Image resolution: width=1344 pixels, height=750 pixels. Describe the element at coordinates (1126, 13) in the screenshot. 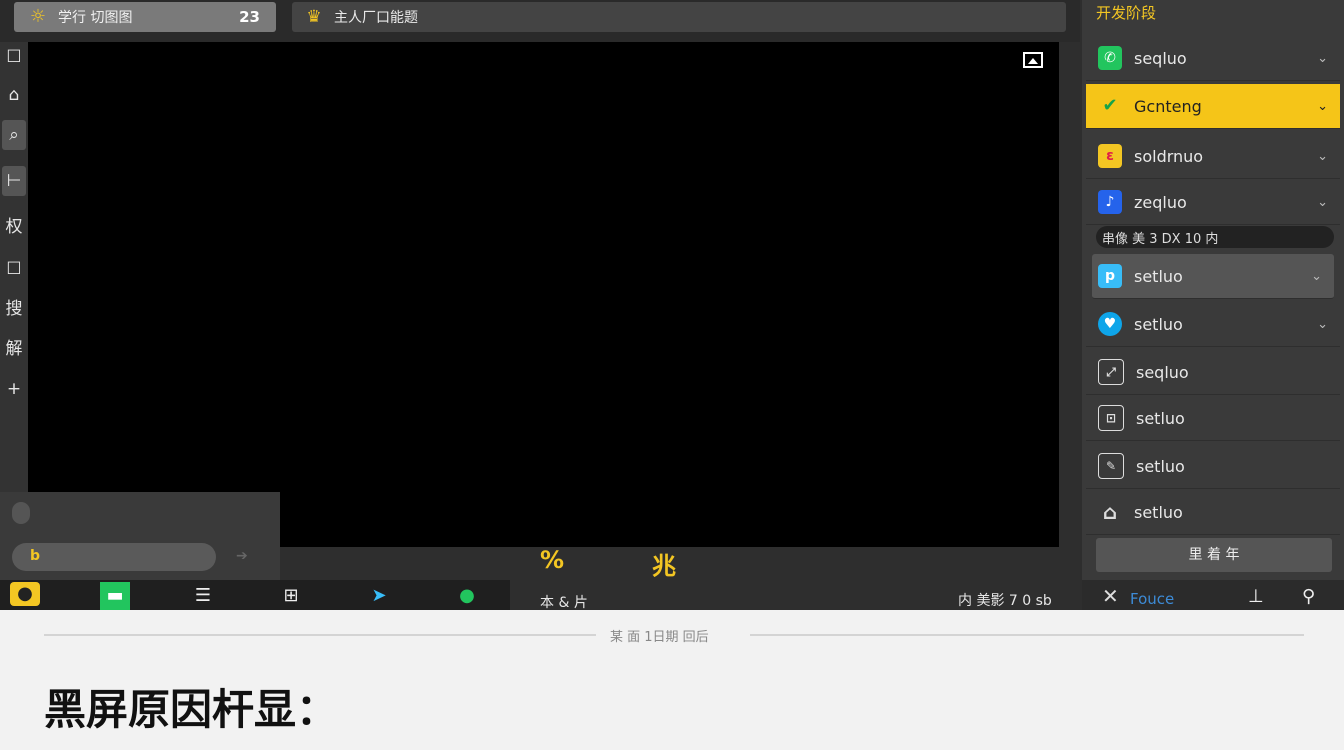

I see `panel-title: 开发阶段` at that location.